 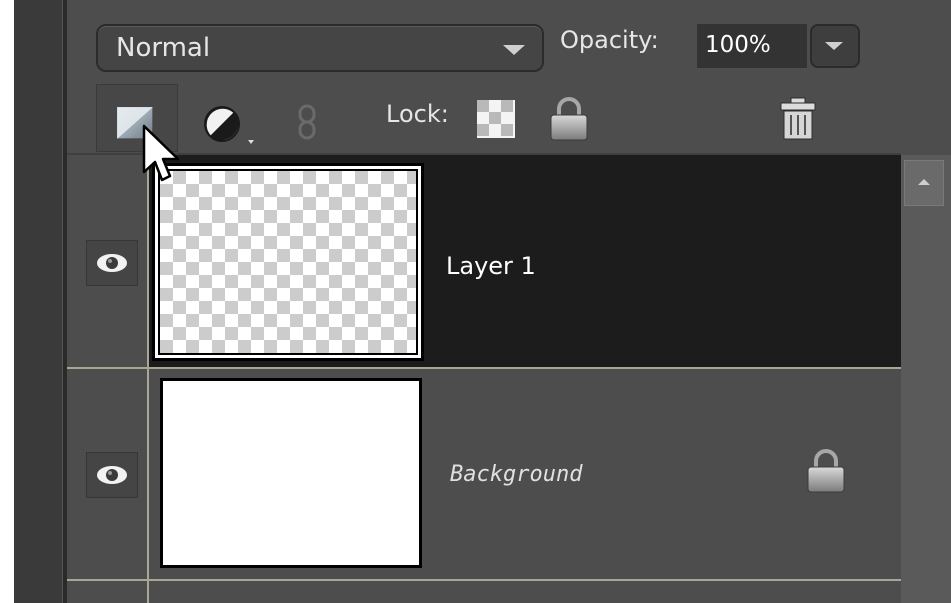 What do you see at coordinates (835, 46) in the screenshot?
I see `opacity-slider-button` at bounding box center [835, 46].